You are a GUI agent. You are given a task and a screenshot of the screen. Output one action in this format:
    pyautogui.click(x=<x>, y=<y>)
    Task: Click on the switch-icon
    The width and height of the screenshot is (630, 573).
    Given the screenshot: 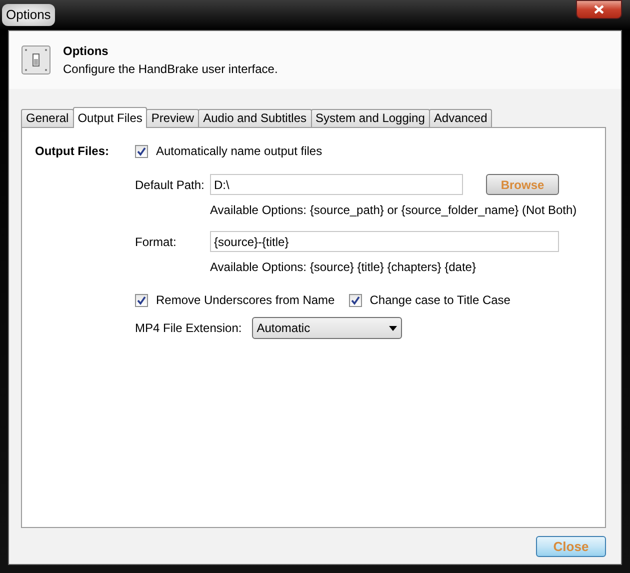 What is the action you would take?
    pyautogui.click(x=36, y=60)
    